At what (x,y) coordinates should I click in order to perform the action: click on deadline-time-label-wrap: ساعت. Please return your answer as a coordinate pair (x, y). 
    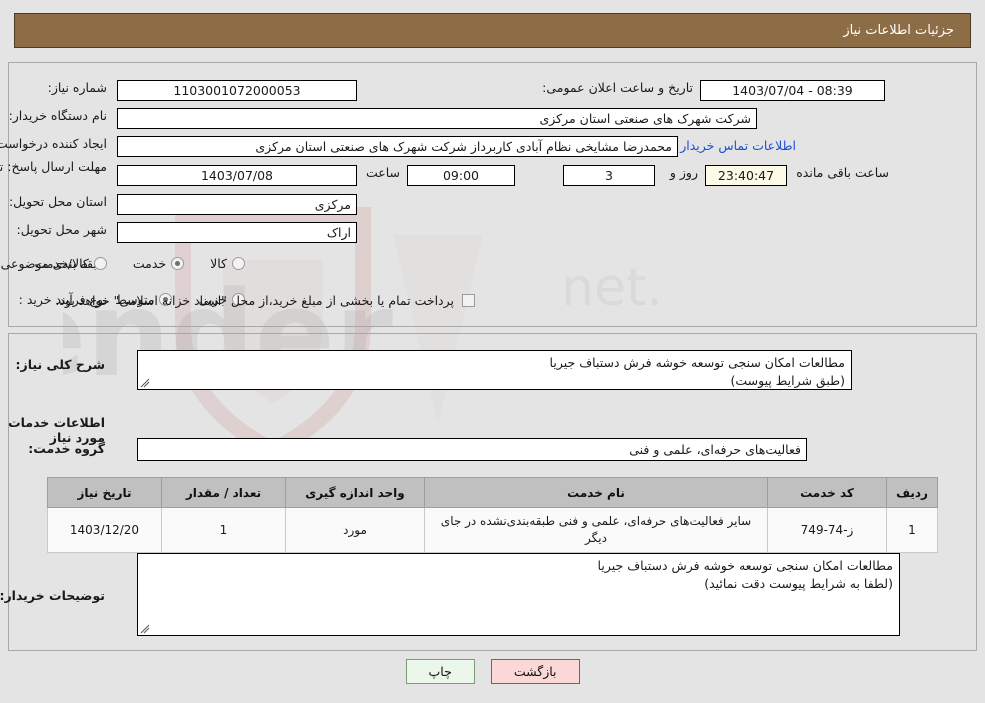
    Looking at the image, I should click on (383, 172).